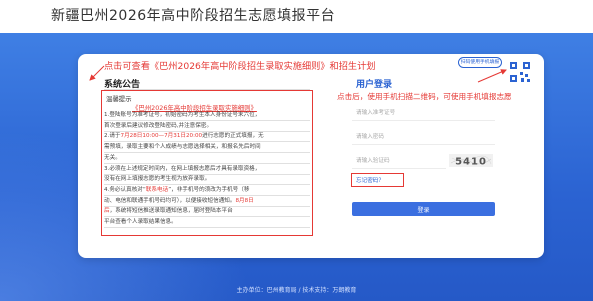 Image resolution: width=593 pixels, height=301 pixels. I want to click on notice-heading: 温馨提示, so click(119, 99).